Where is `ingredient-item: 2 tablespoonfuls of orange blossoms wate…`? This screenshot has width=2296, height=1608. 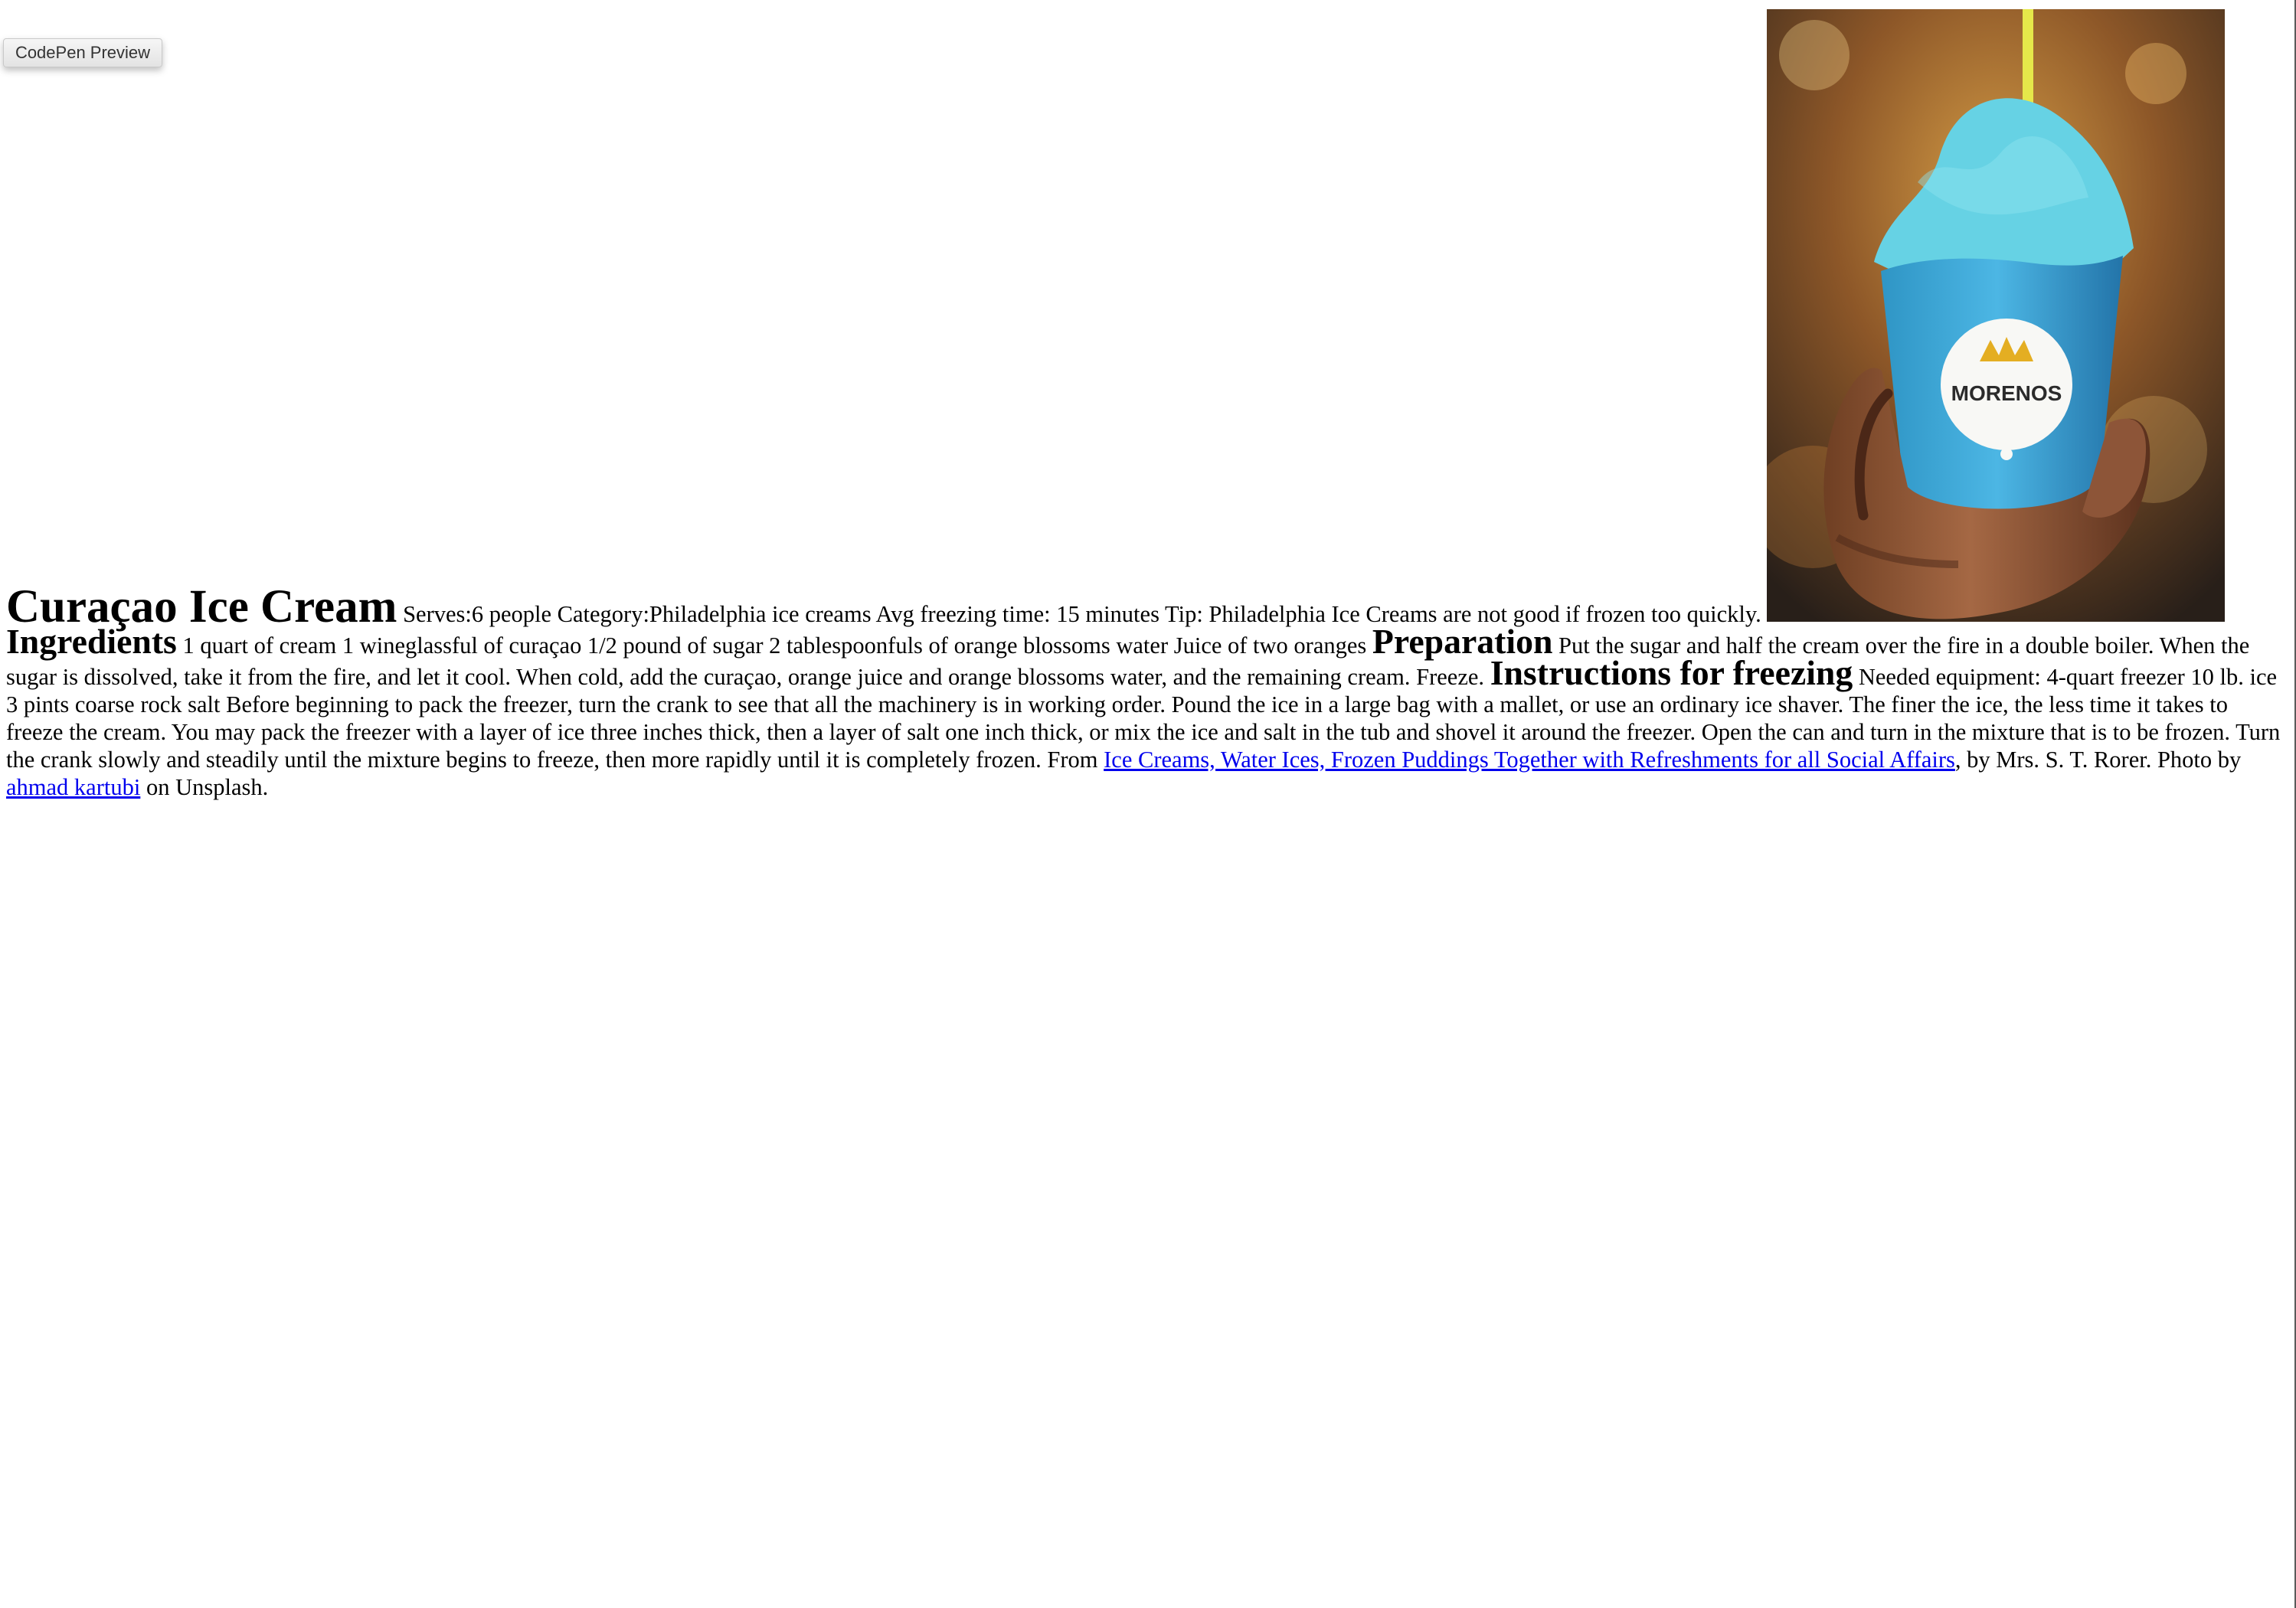 ingredient-item: 2 tablespoonfuls of orange blossoms wate… is located at coordinates (969, 645).